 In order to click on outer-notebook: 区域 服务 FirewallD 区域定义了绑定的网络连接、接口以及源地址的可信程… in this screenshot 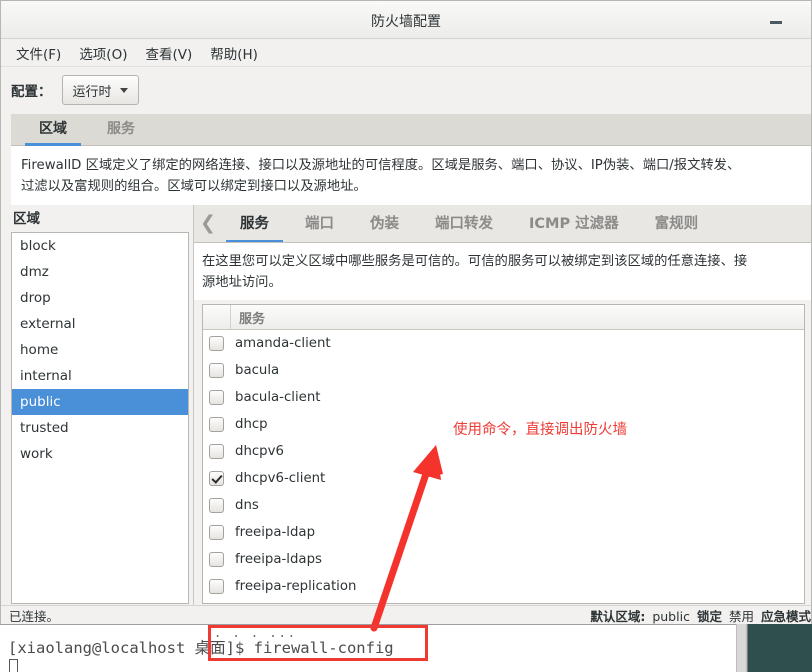, I will do `click(411, 158)`.